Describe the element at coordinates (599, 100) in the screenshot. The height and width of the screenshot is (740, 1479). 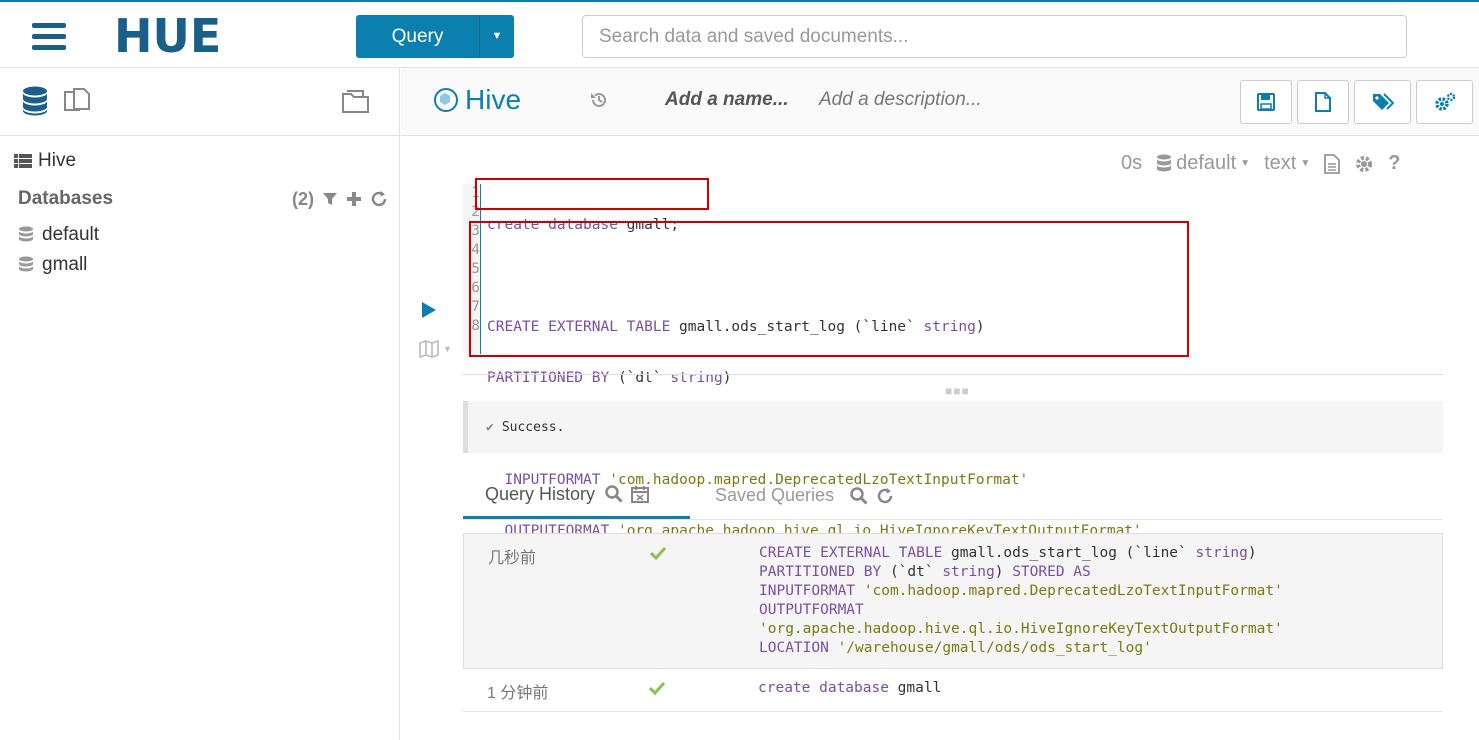
I see `history-icon` at that location.